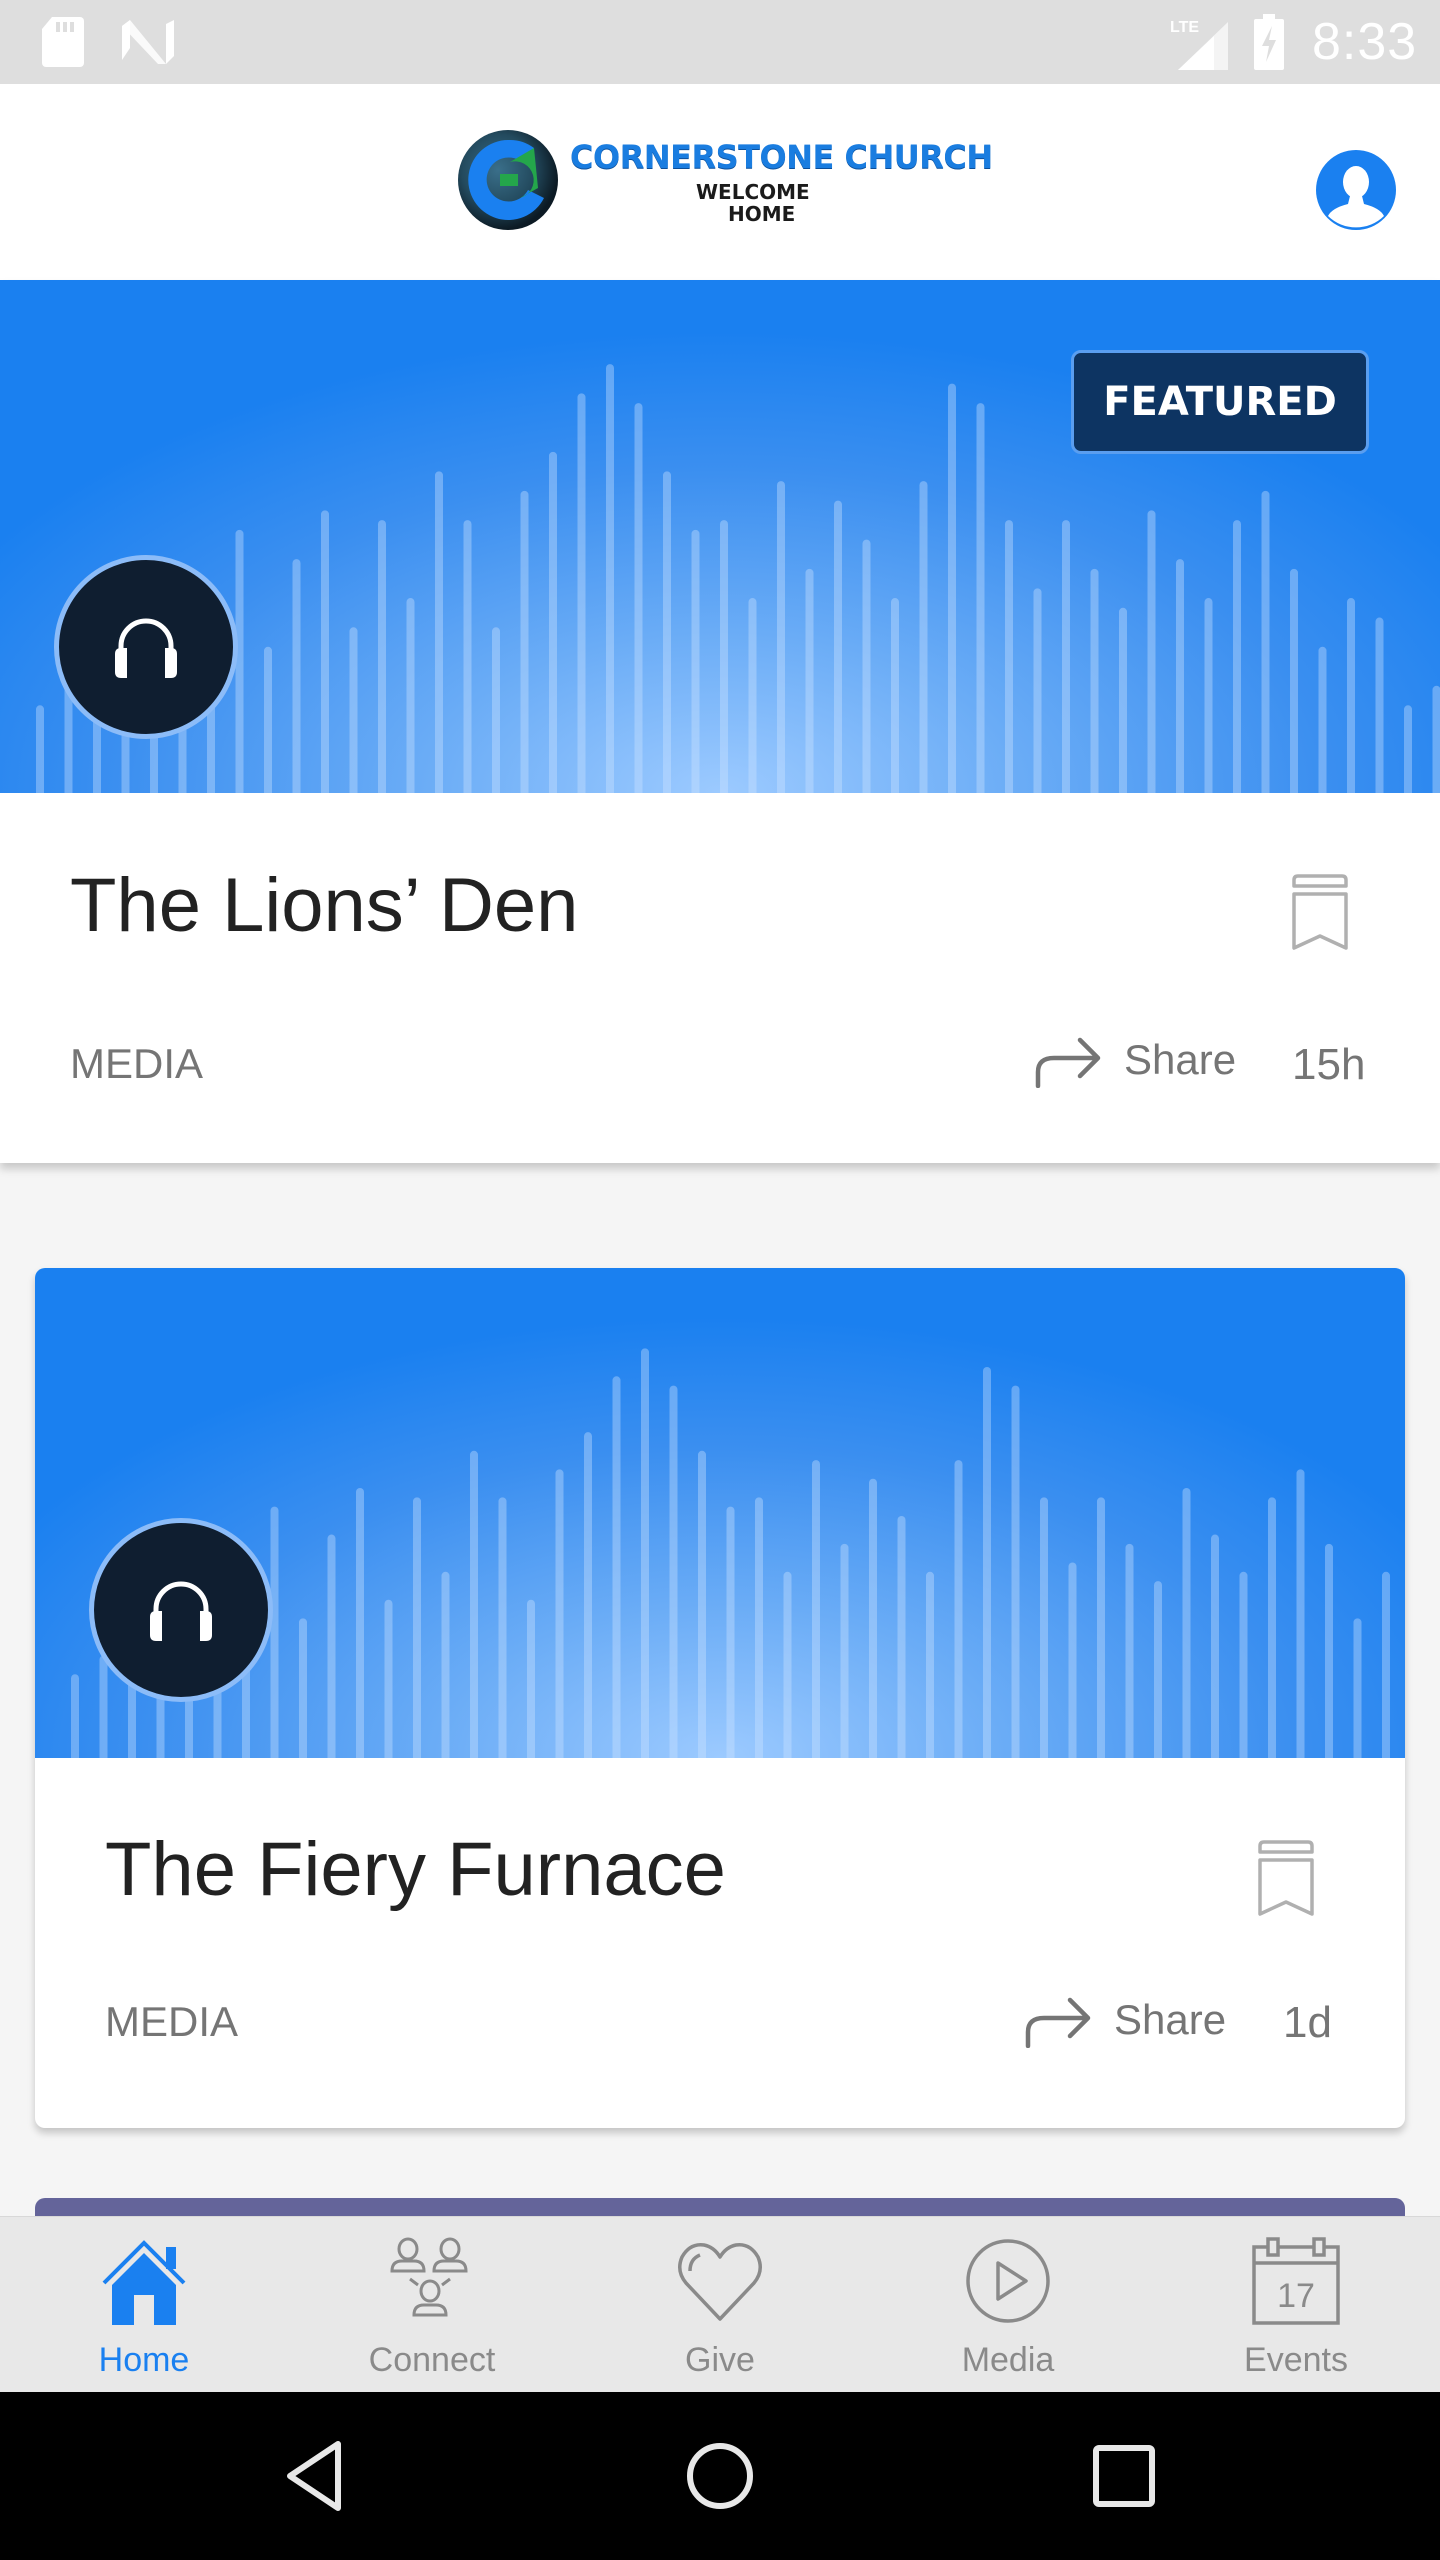 This screenshot has height=2560, width=1440. Describe the element at coordinates (324, 905) in the screenshot. I see `card-title: The Lions’ Den` at that location.